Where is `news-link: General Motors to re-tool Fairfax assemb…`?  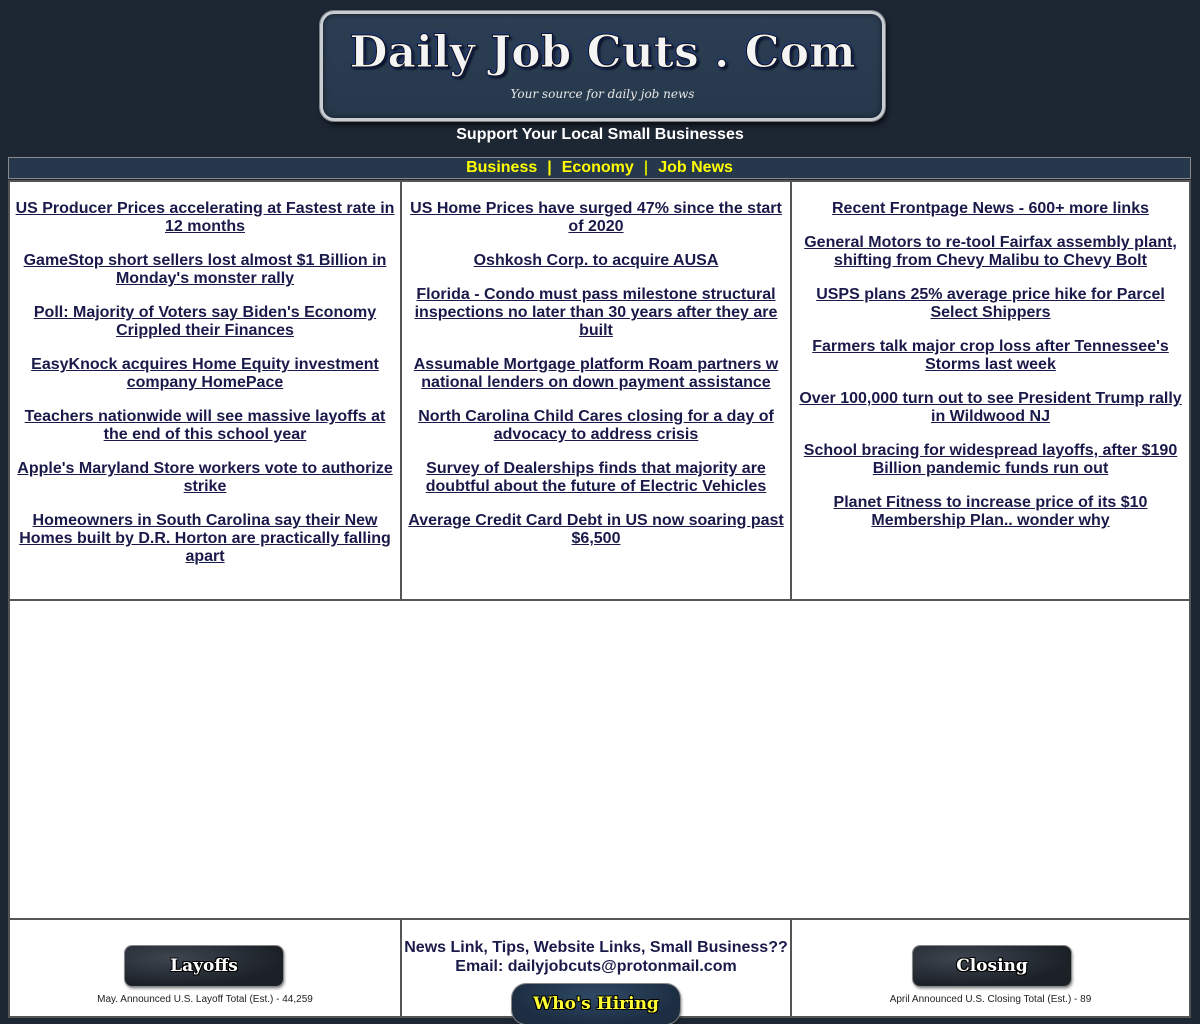
news-link: General Motors to re-tool Fairfax assemb… is located at coordinates (990, 252).